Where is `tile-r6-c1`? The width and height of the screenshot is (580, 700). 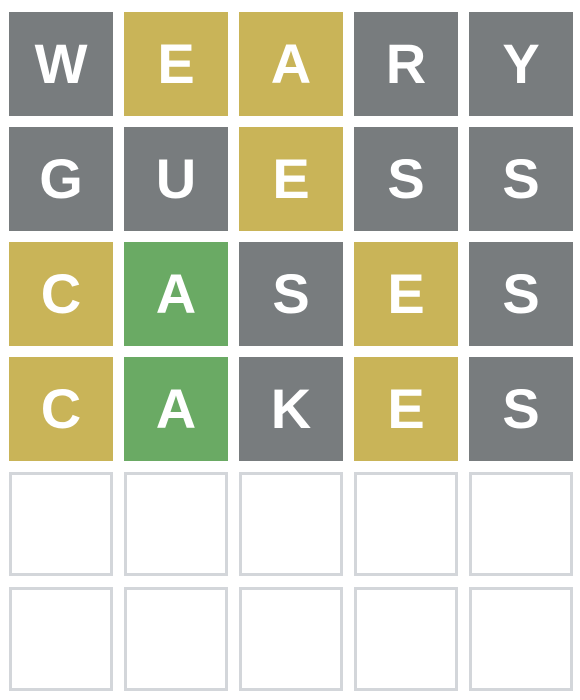 tile-r6-c1 is located at coordinates (61, 639).